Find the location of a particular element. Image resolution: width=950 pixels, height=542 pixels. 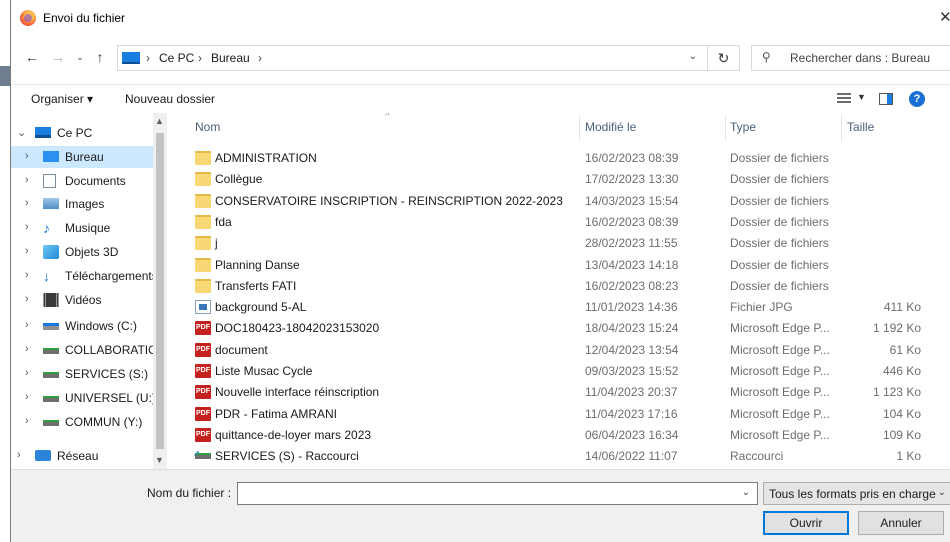

file-name: PDR - Fatima AMRANI is located at coordinates (276, 413).